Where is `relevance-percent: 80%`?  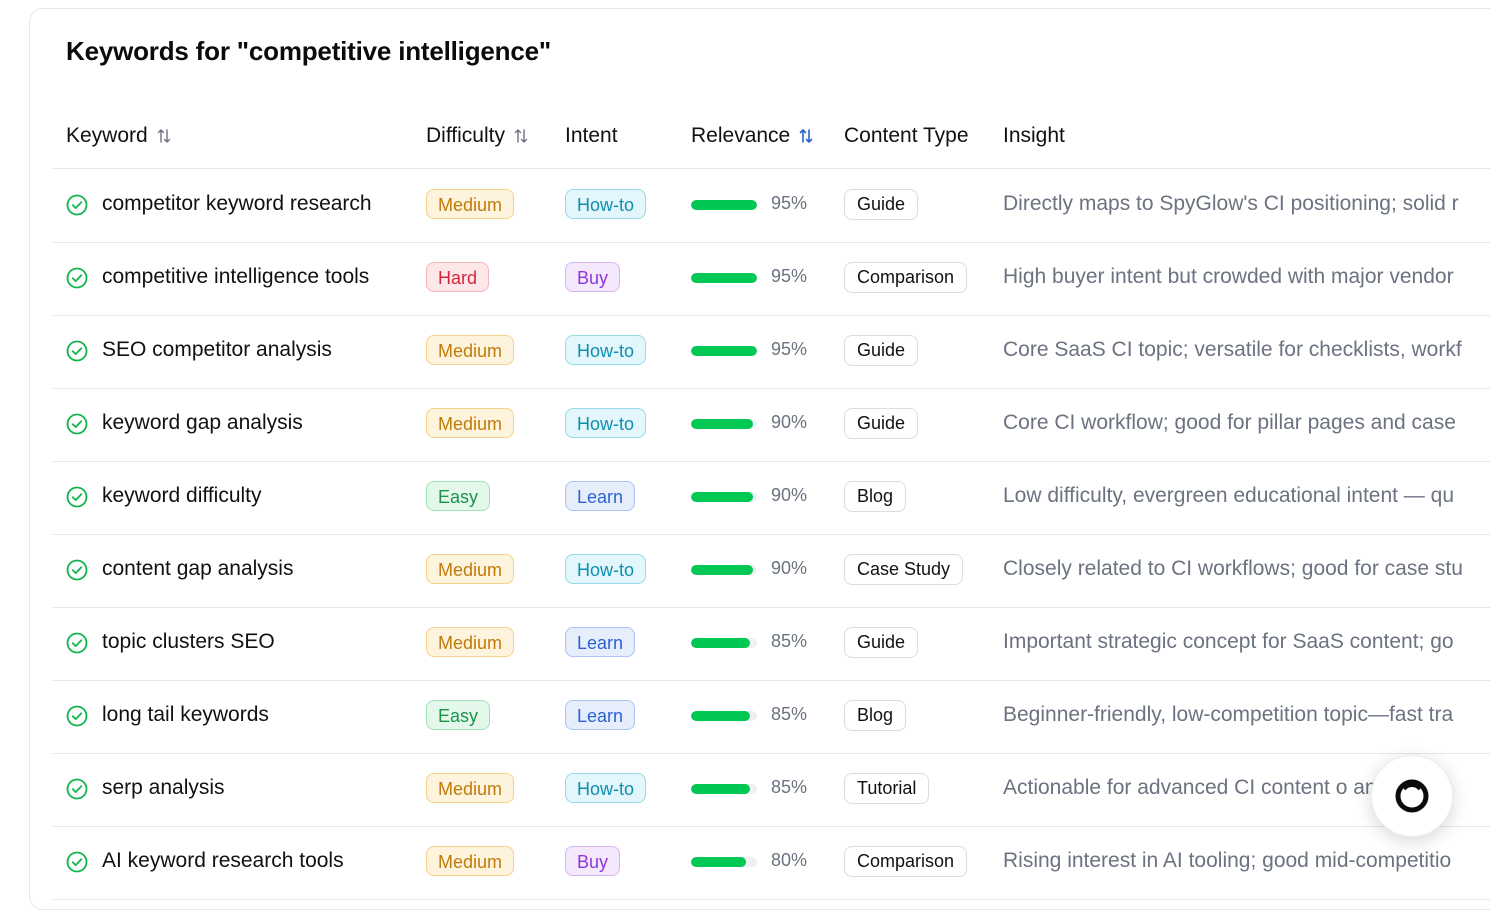
relevance-percent: 80% is located at coordinates (789, 860).